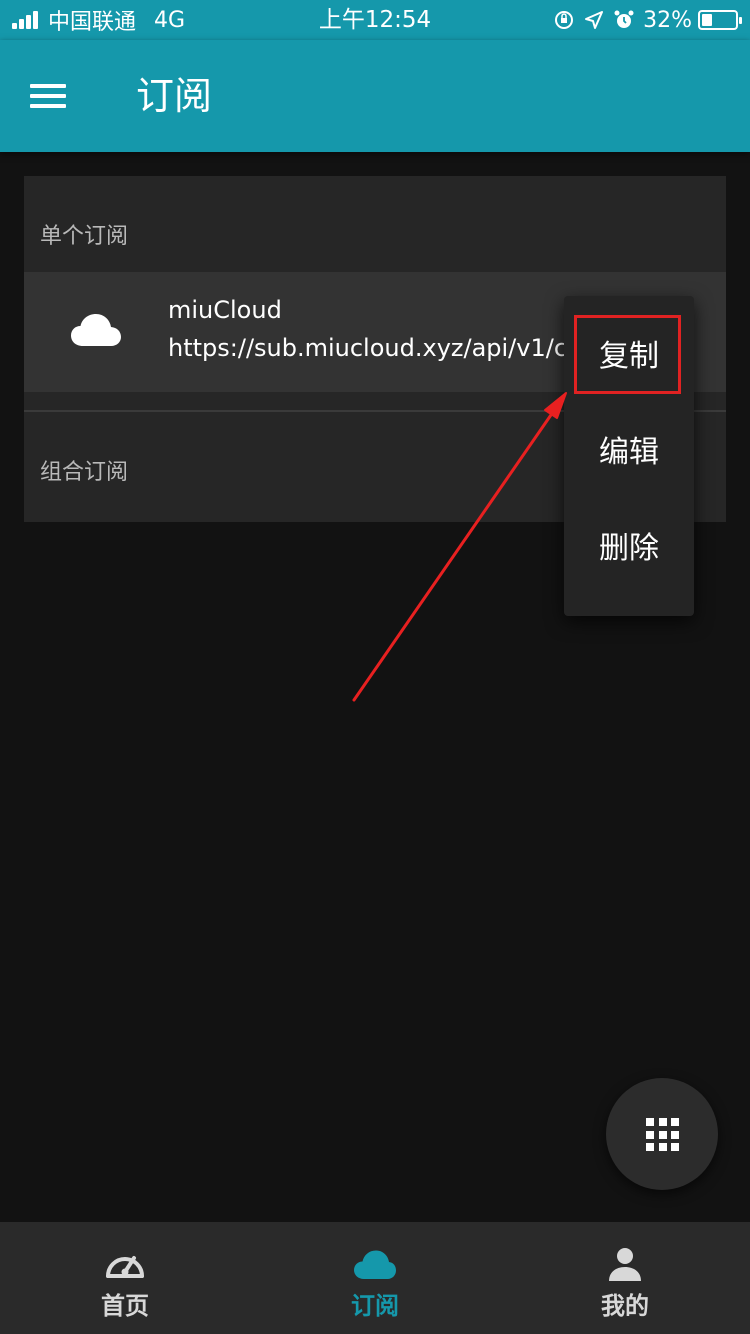 The width and height of the screenshot is (750, 1334). I want to click on status-bar: 中国联通 4G 上午12:54 32%, so click(375, 20).